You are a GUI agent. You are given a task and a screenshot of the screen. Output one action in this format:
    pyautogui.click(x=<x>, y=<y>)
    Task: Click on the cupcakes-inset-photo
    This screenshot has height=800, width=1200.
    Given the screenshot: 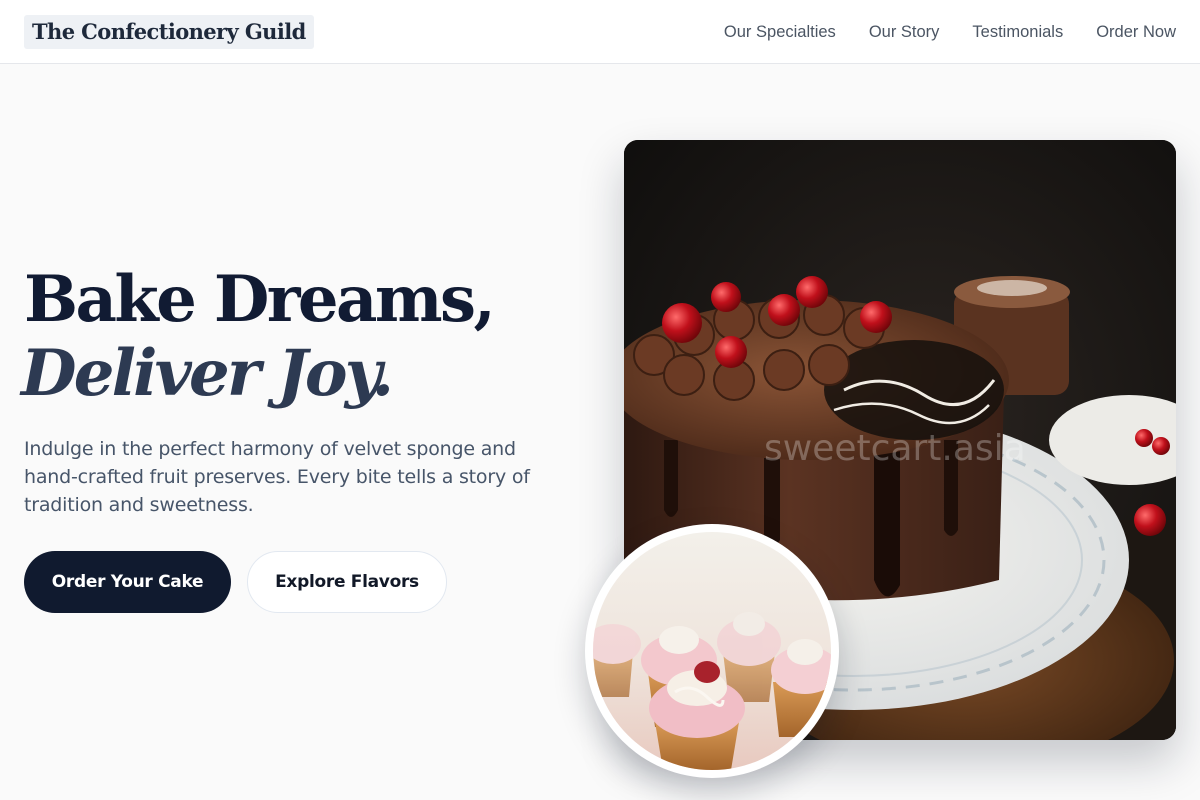 What is the action you would take?
    pyautogui.click(x=712, y=651)
    